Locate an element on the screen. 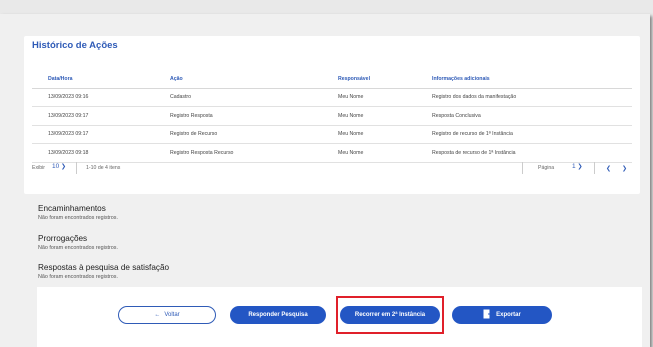 This screenshot has width=653, height=347. cell-action: Cadastro is located at coordinates (238, 97).